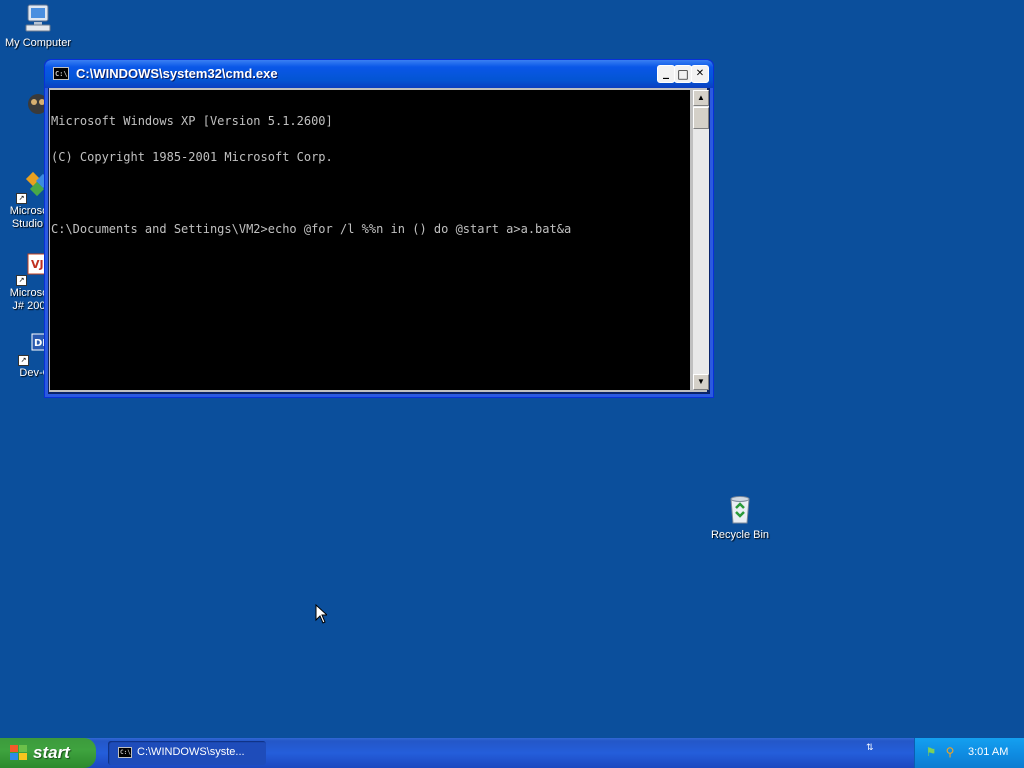 The width and height of the screenshot is (1024, 768). What do you see at coordinates (38, 43) in the screenshot?
I see `desktop-icon-label: My Computer` at bounding box center [38, 43].